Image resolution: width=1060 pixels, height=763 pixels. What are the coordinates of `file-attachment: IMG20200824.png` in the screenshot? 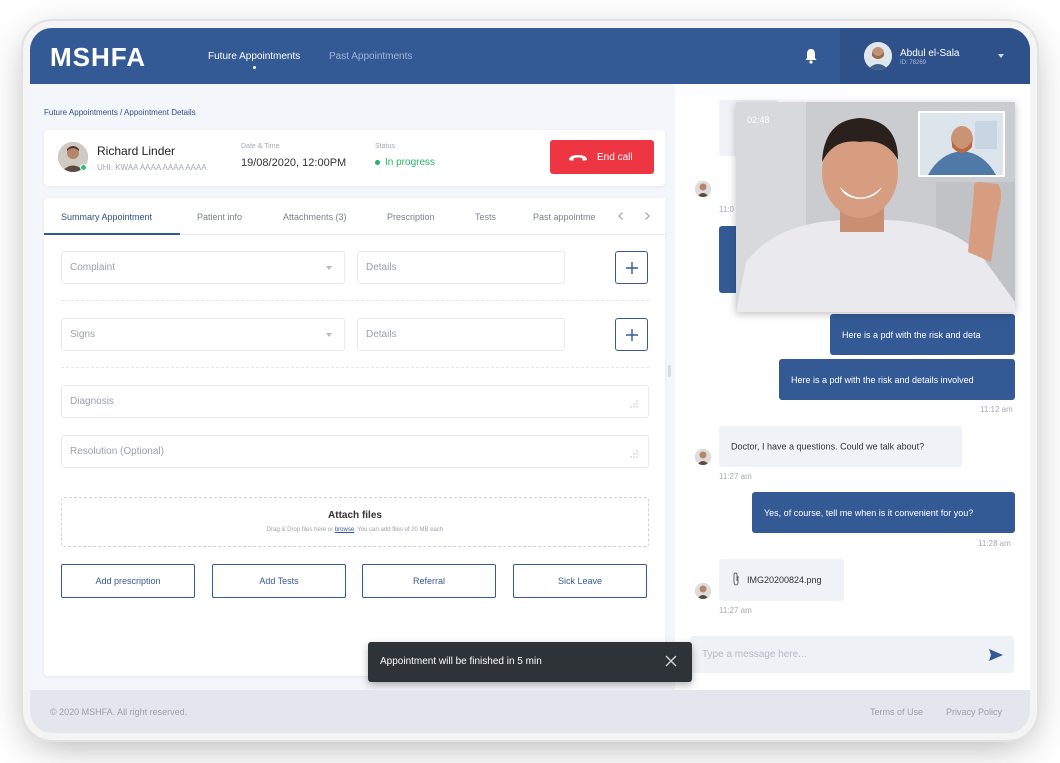 It's located at (781, 580).